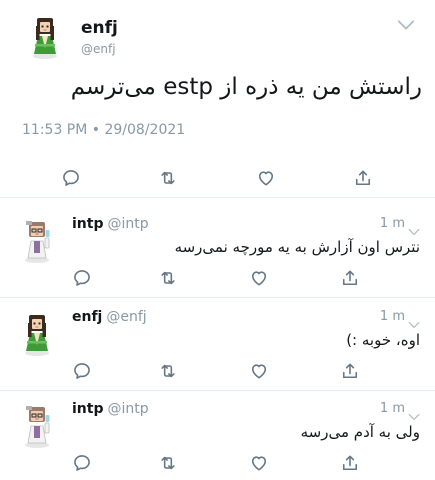 This screenshot has width=435, height=480. Describe the element at coordinates (383, 340) in the screenshot. I see `reply-text: اوه، خوبه :)` at that location.